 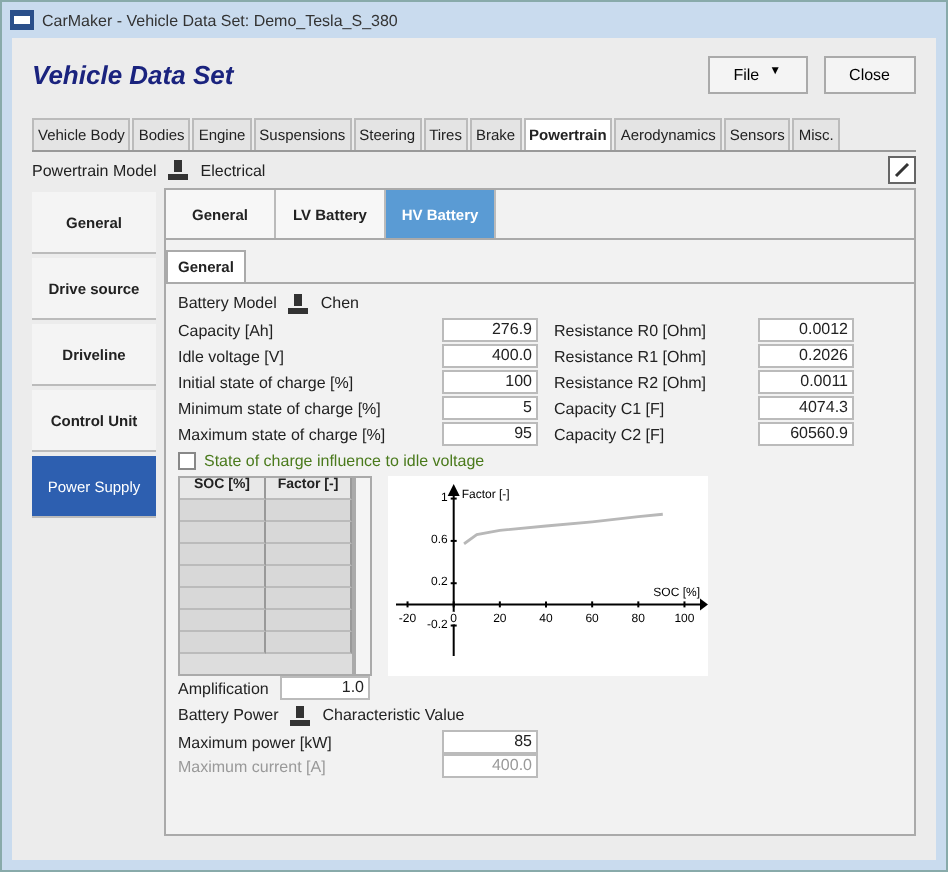 What do you see at coordinates (22, 20) in the screenshot?
I see `app-icon` at bounding box center [22, 20].